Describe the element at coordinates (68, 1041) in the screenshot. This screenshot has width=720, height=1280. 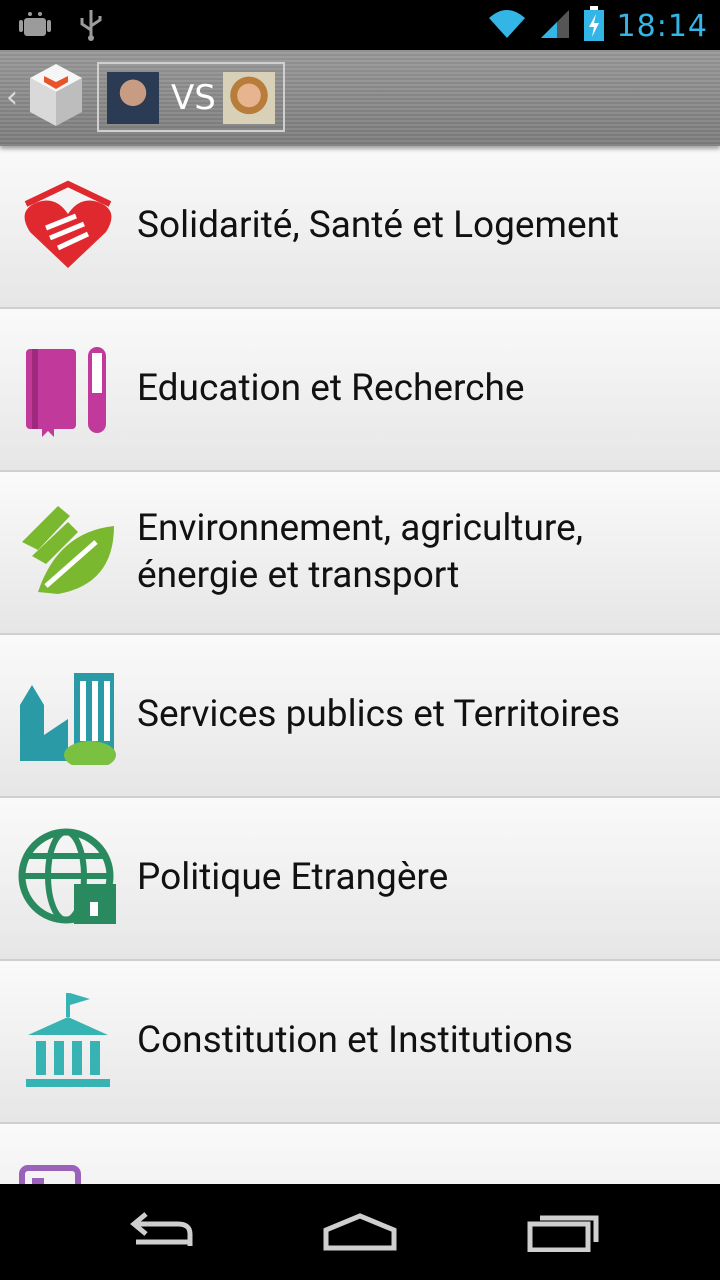
I see `institution-icon` at that location.